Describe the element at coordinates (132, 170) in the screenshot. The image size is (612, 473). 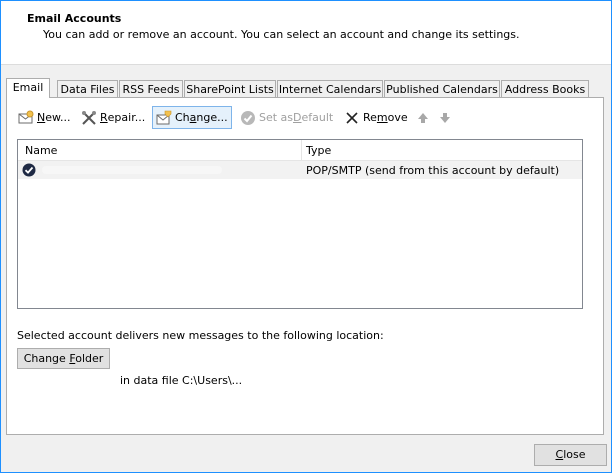
I see `account-name-redacted` at that location.